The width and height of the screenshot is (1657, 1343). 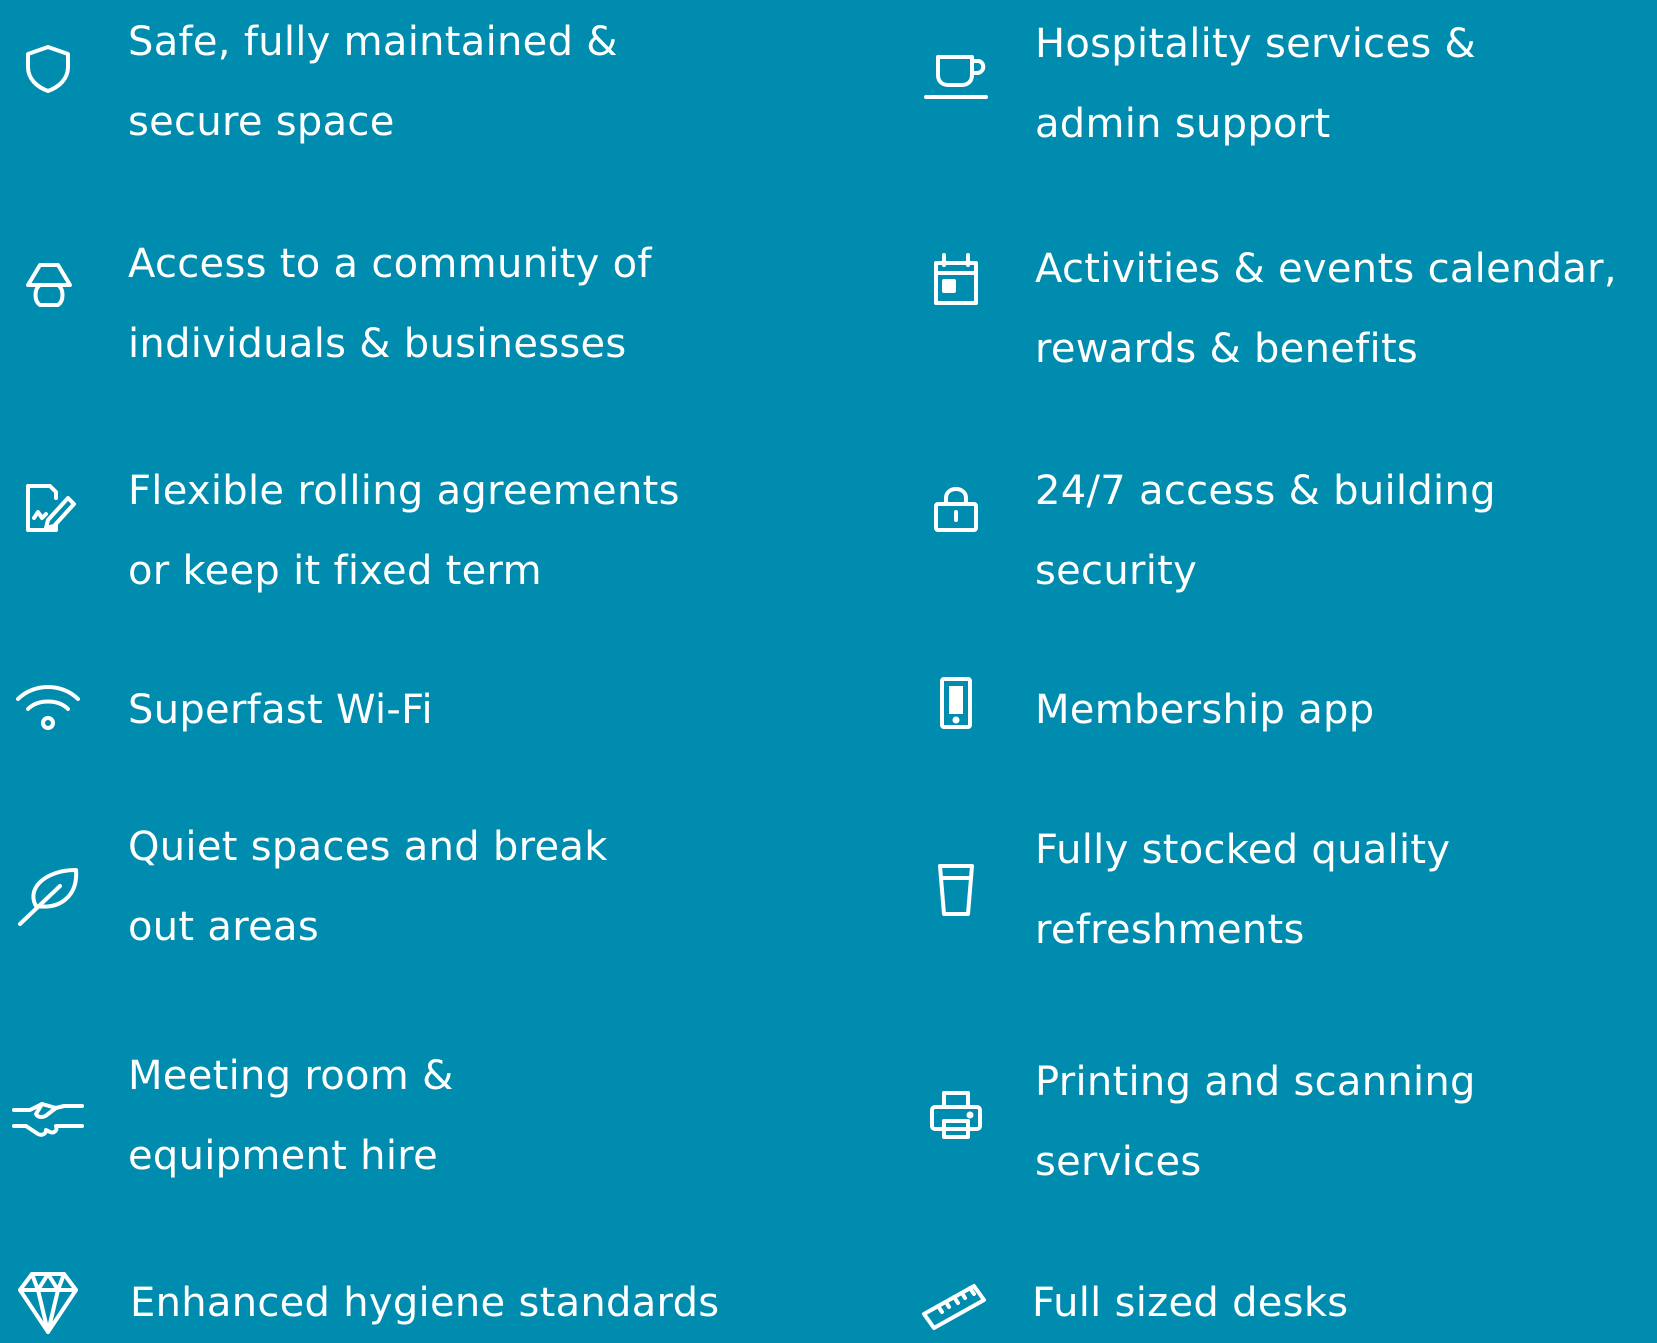 I want to click on feature-label-line: Safe, fully maintained &, so click(x=373, y=42).